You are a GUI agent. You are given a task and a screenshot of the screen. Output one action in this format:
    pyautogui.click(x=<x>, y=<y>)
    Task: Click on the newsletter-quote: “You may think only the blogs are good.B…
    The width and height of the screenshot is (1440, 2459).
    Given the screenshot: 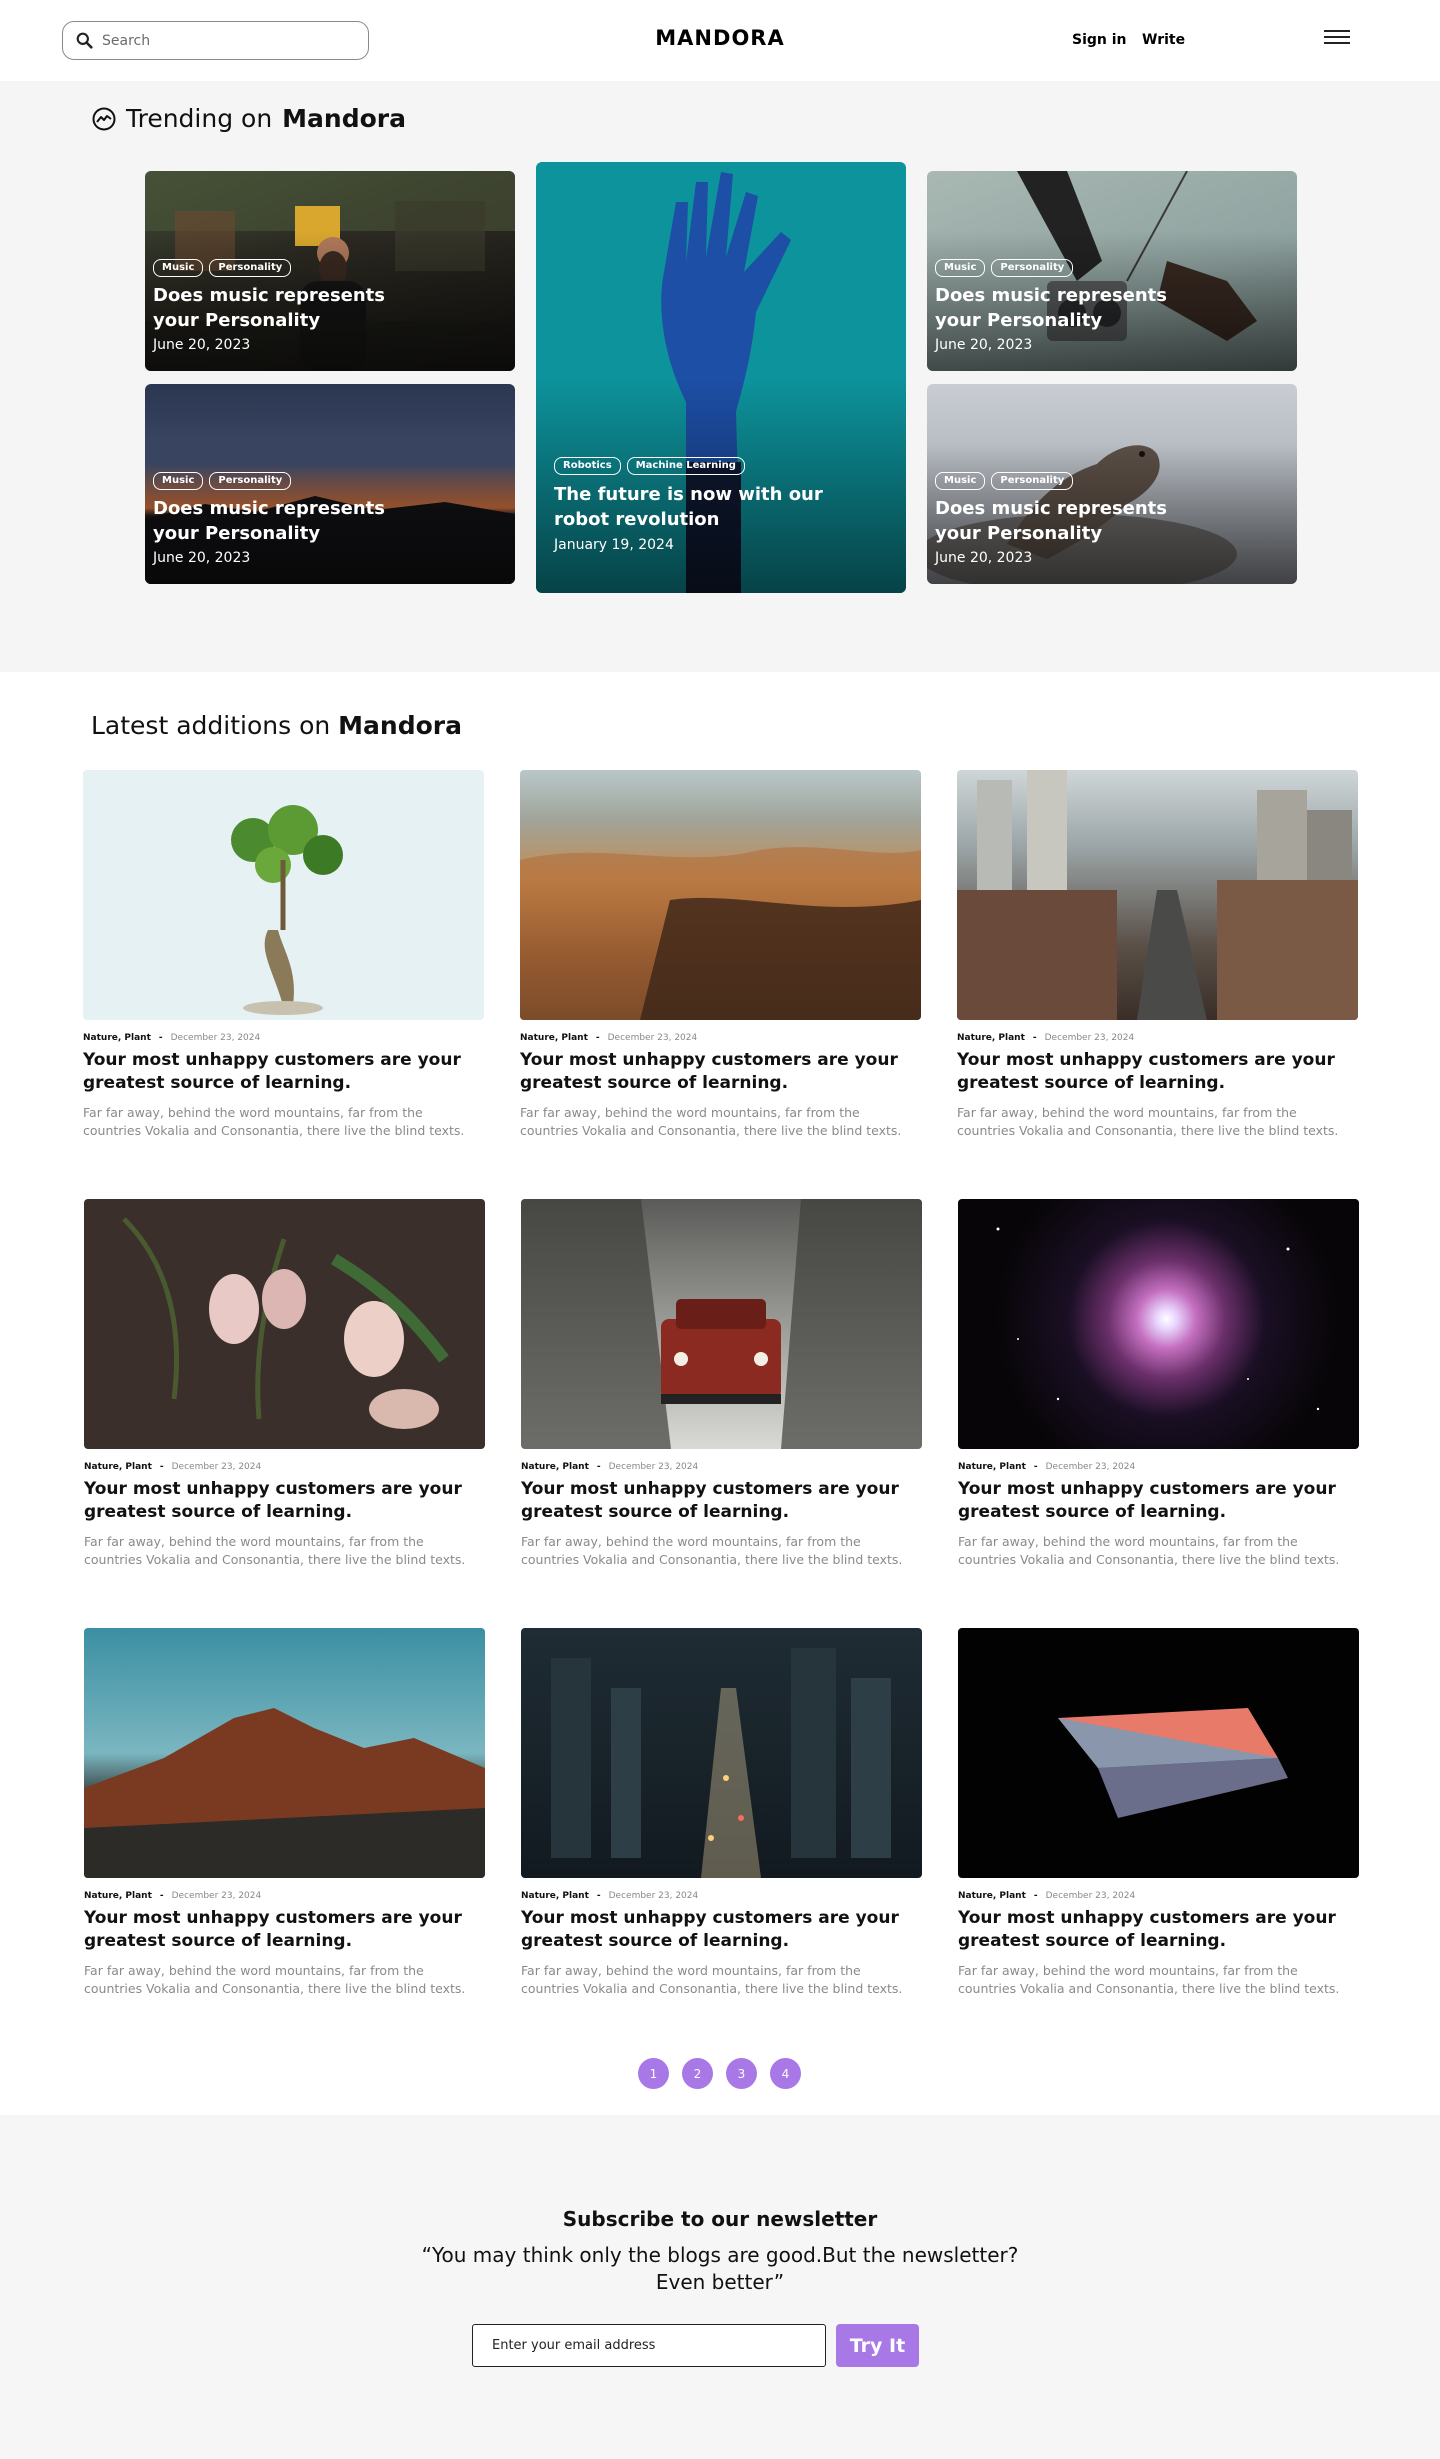 What is the action you would take?
    pyautogui.click(x=720, y=2268)
    